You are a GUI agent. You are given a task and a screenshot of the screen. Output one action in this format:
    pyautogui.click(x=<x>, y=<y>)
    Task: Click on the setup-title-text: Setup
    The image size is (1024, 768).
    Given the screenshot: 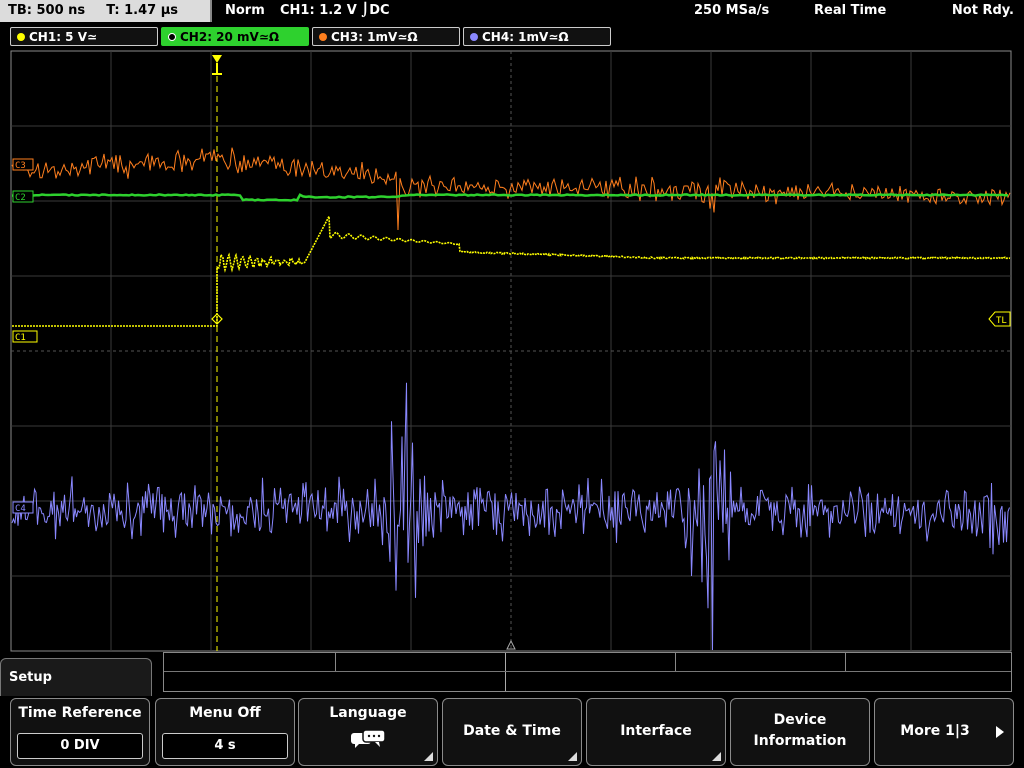 What is the action you would take?
    pyautogui.click(x=30, y=677)
    